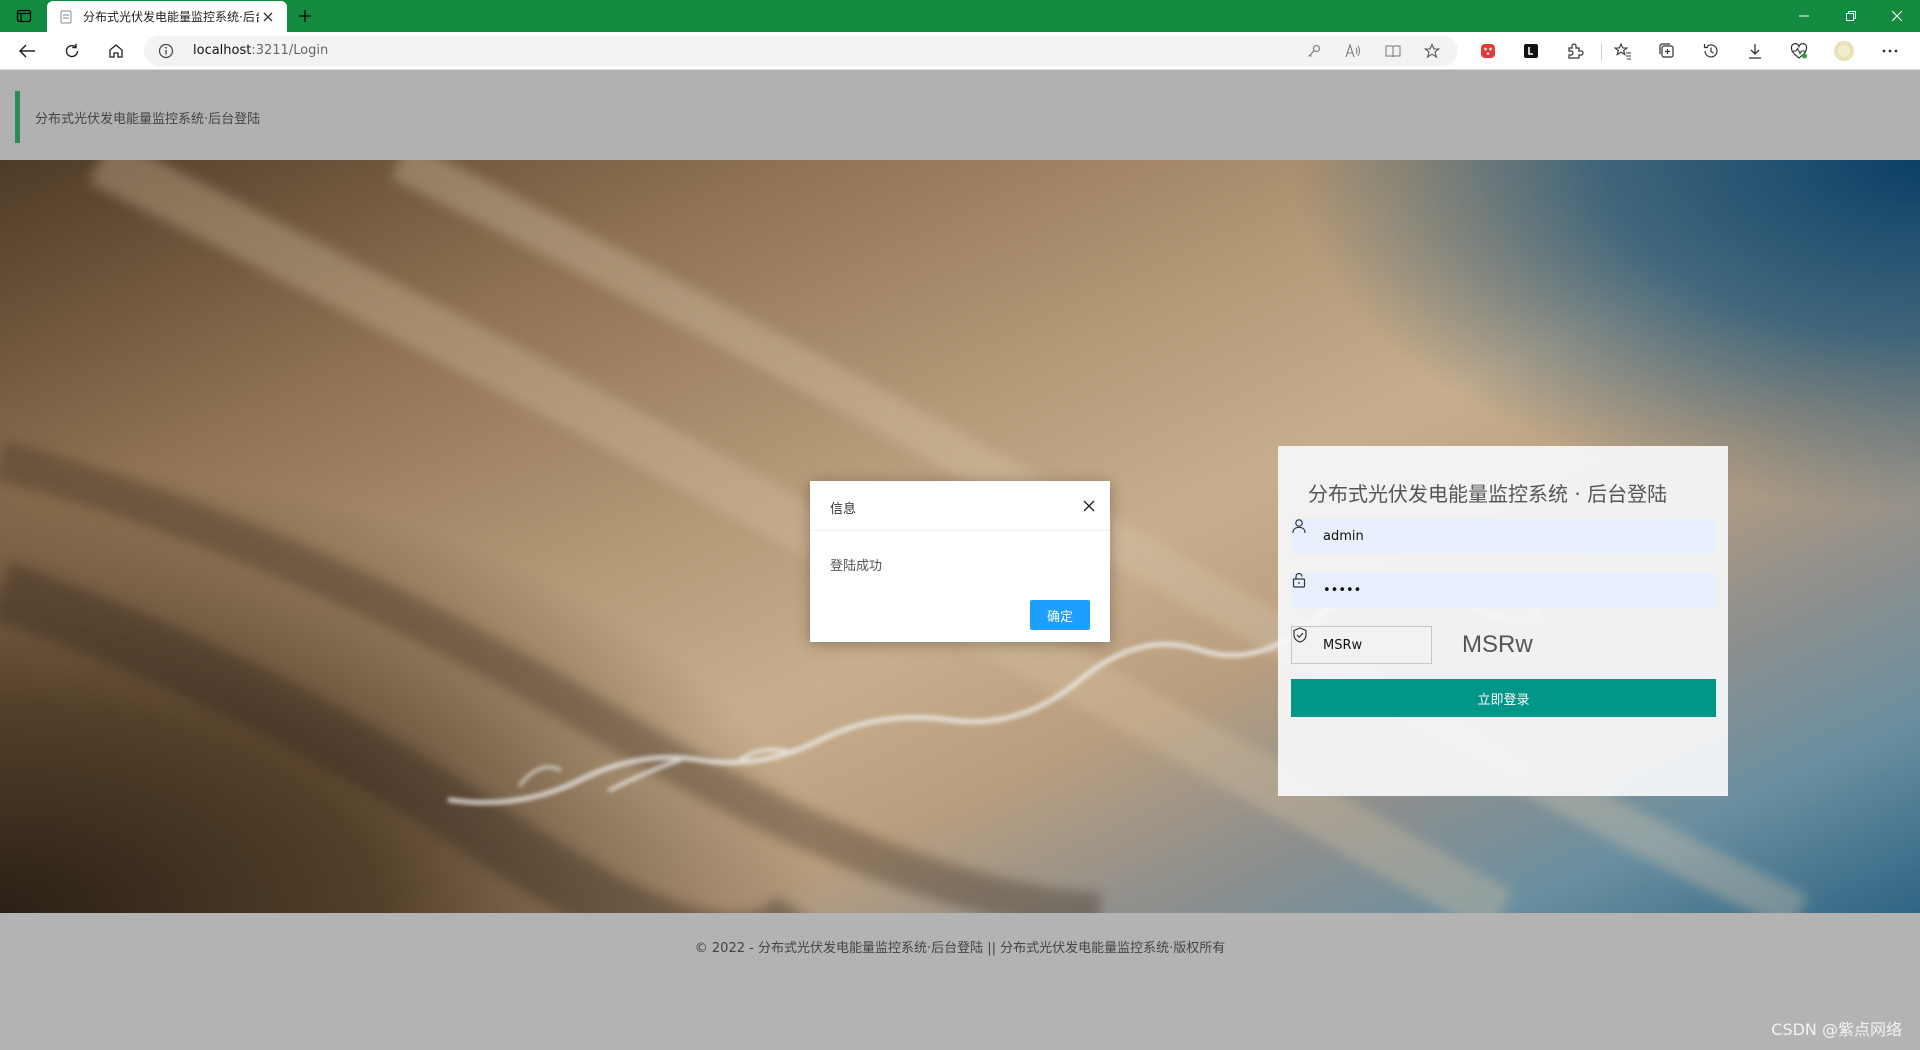  Describe the element at coordinates (1575, 51) in the screenshot. I see `extensions-puzzle-icon` at that location.